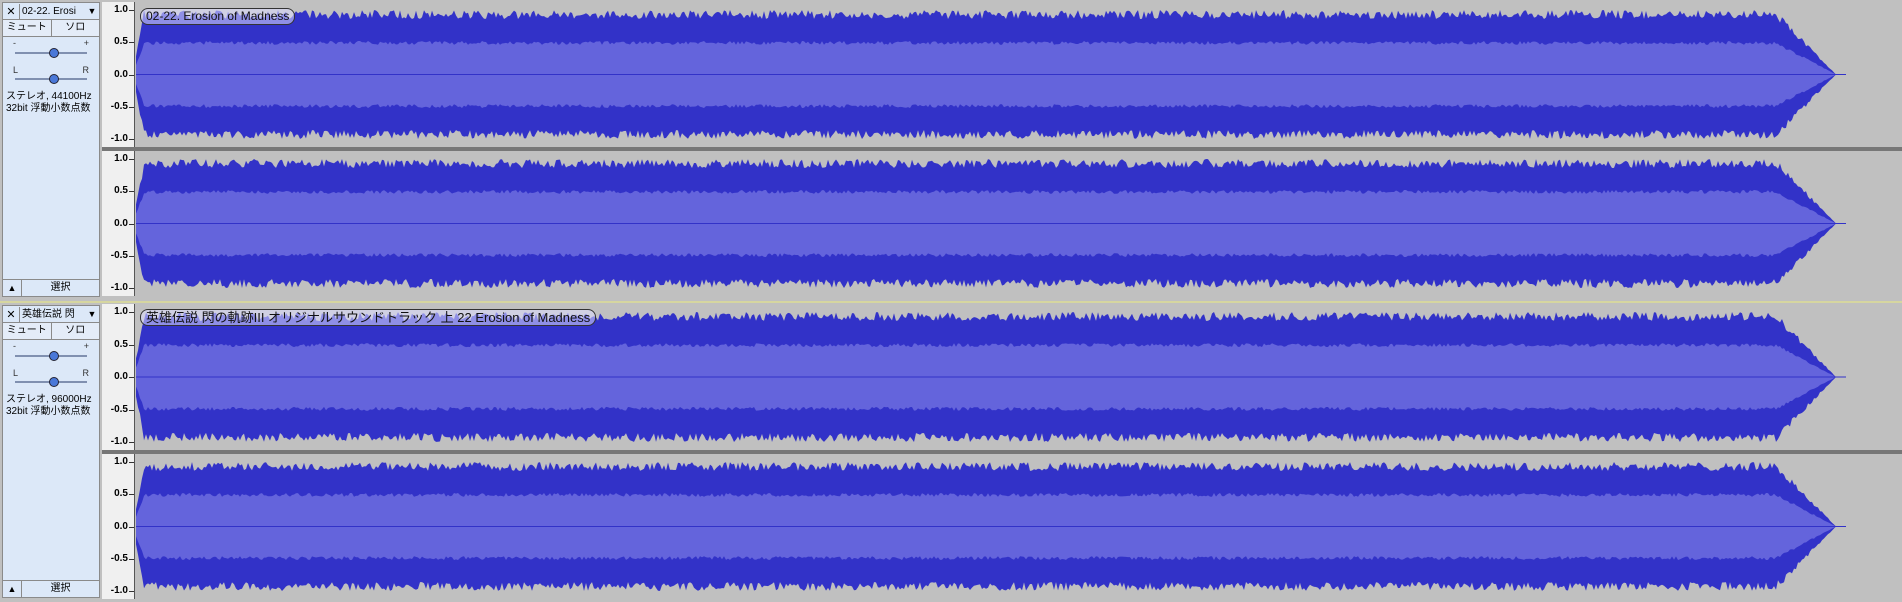 The width and height of the screenshot is (1902, 602). I want to click on sample-rate-text: ステレオ, 44100Hz, so click(49, 96).